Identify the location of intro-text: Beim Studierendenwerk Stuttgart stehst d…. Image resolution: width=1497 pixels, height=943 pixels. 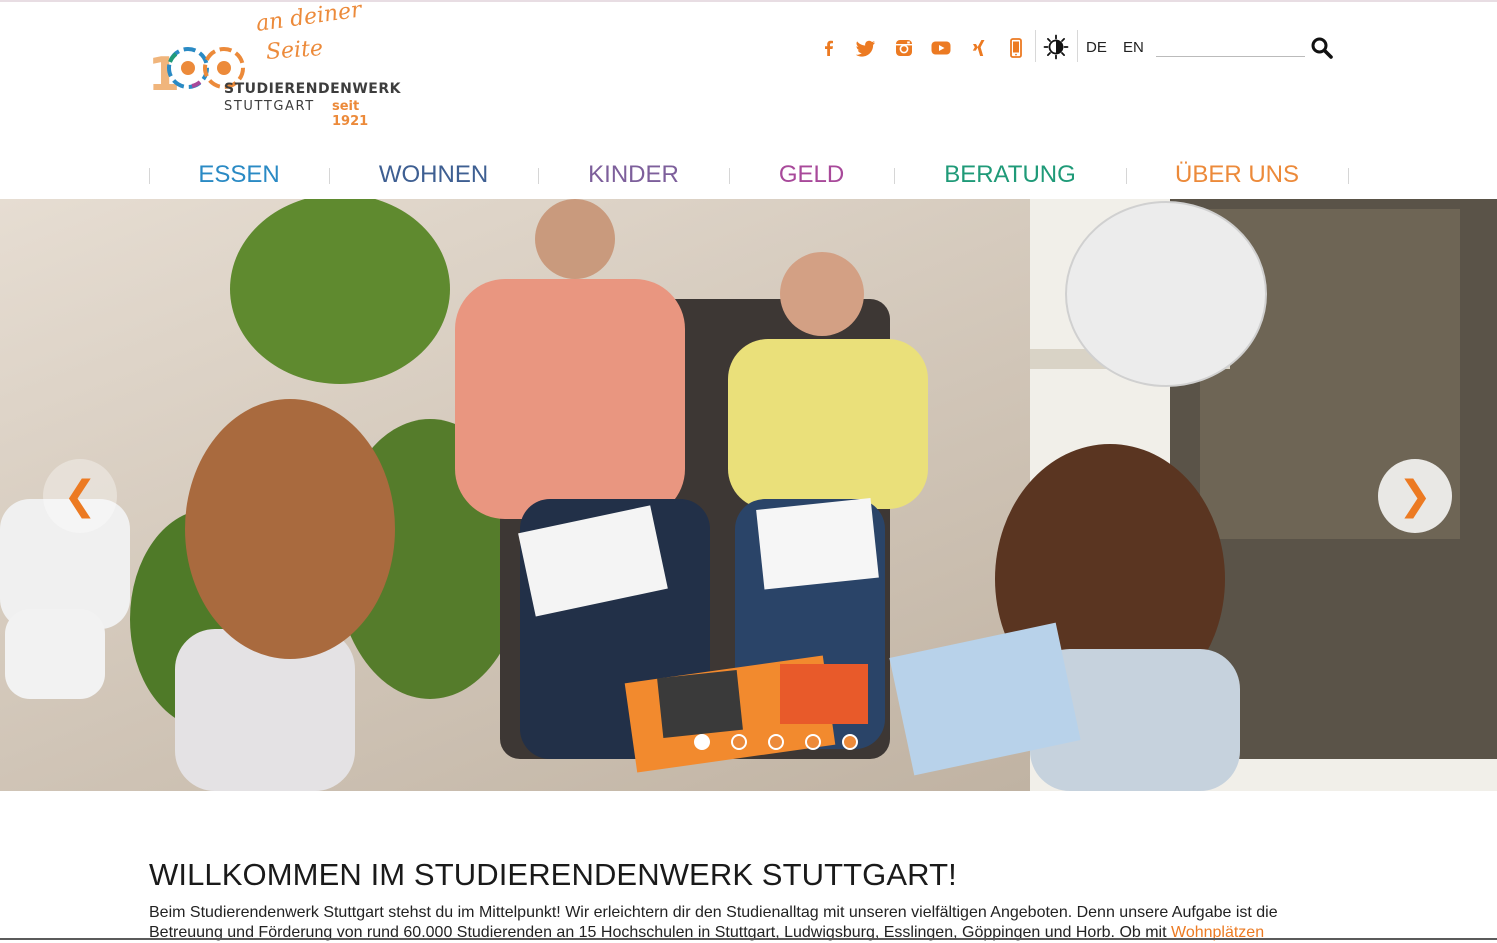
(751, 923).